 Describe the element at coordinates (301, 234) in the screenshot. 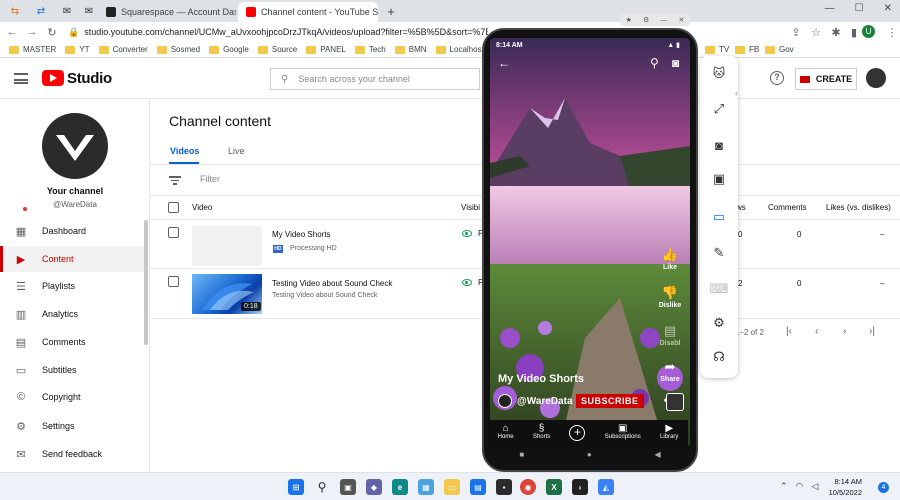

I see `video-title: My Video Shorts` at that location.